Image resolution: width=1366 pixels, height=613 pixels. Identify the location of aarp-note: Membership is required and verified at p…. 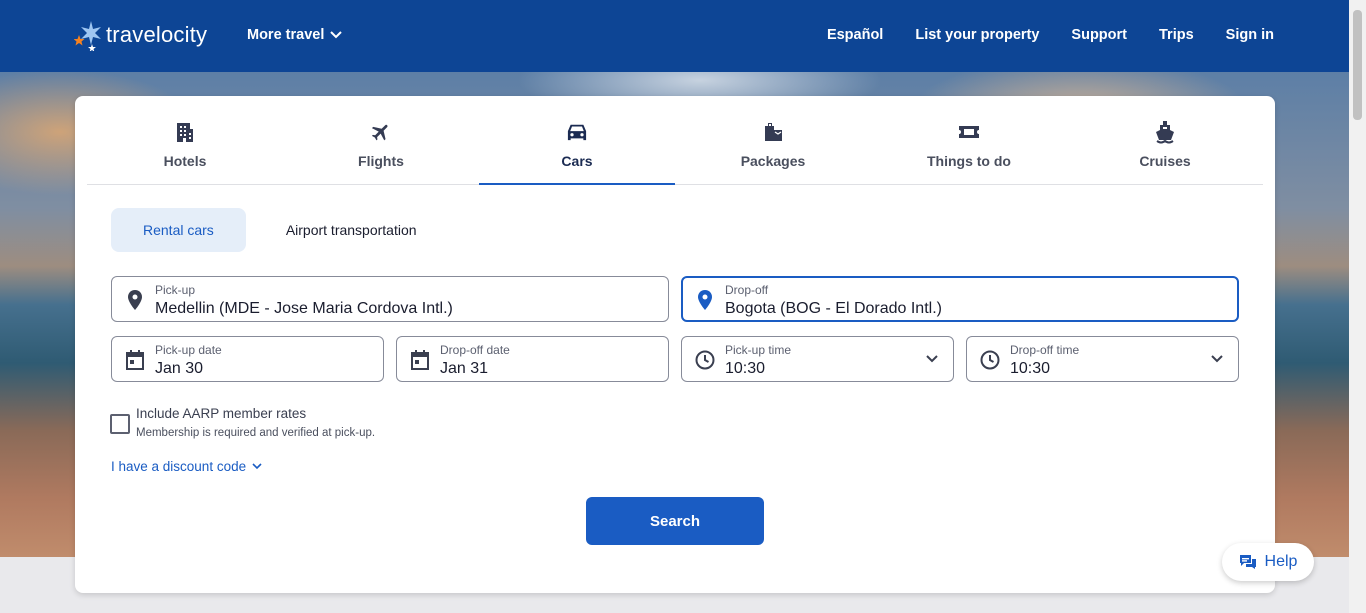
(256, 433).